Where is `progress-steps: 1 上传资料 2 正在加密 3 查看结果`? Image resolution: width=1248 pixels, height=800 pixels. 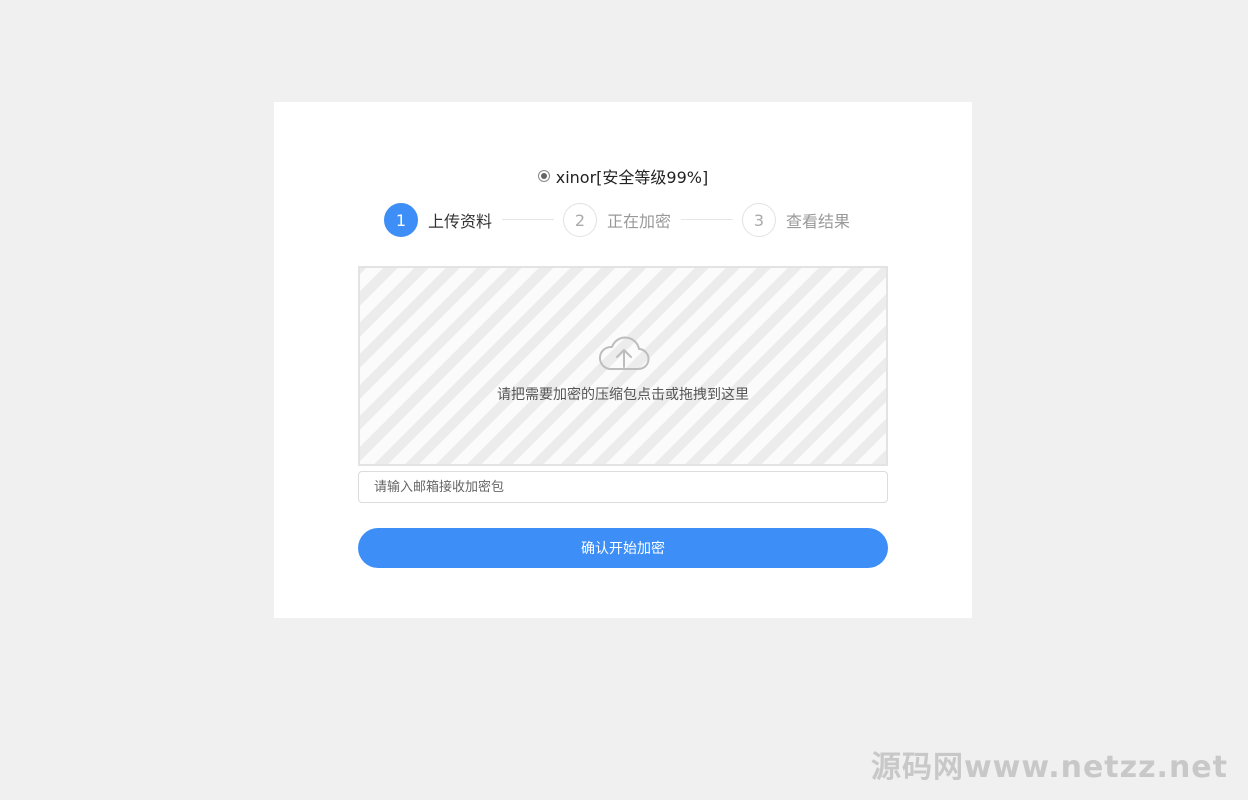 progress-steps: 1 上传资料 2 正在加密 3 查看结果 is located at coordinates (624, 220).